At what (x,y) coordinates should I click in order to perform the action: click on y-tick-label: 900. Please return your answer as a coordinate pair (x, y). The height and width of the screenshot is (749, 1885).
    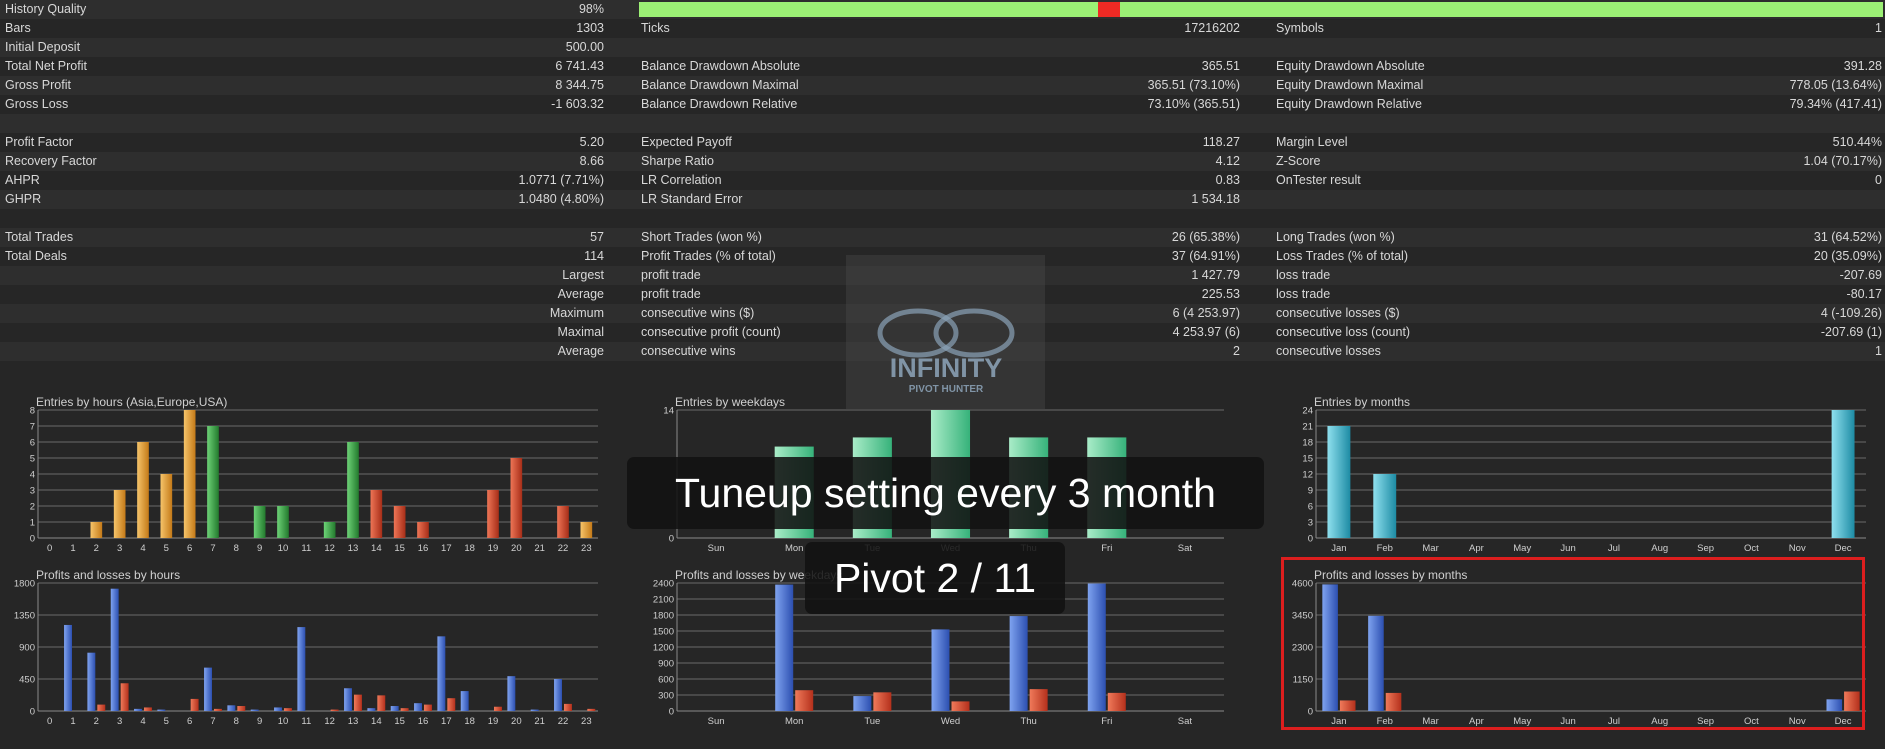
    Looking at the image, I should click on (27, 648).